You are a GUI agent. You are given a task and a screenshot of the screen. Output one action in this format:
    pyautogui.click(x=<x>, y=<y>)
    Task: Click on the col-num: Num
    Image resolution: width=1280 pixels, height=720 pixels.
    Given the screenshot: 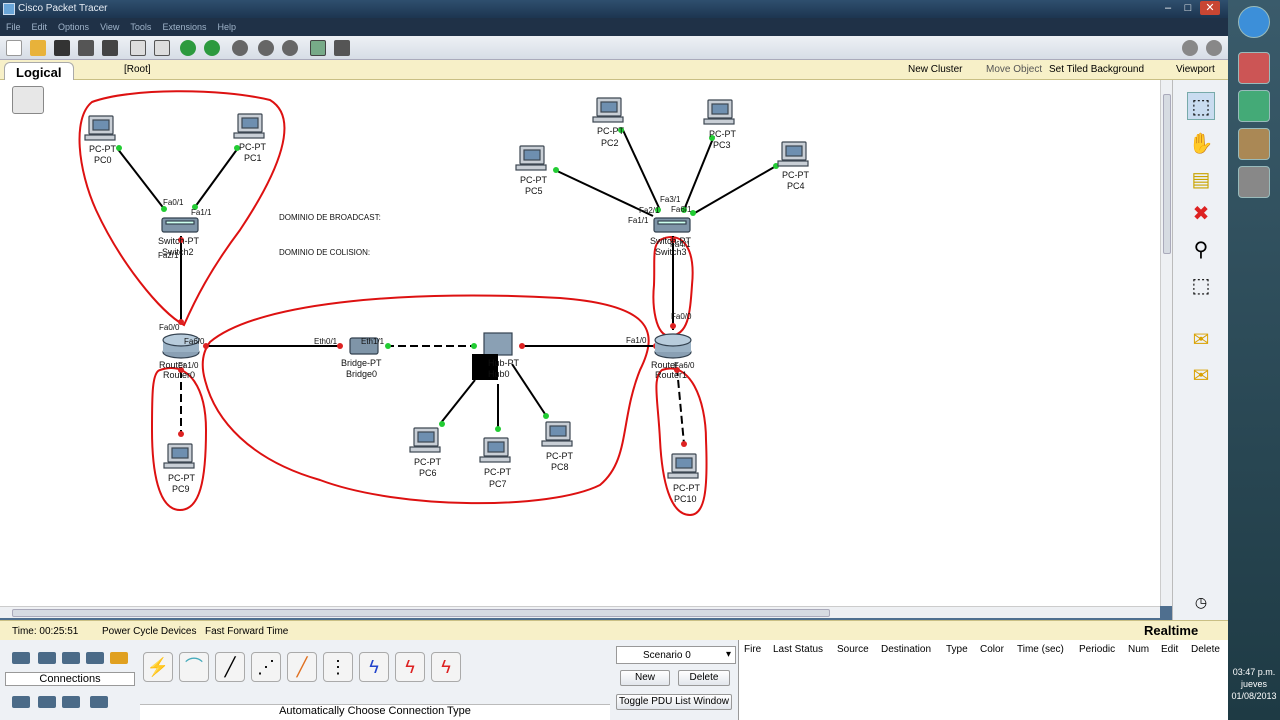 What is the action you would take?
    pyautogui.click(x=1138, y=649)
    